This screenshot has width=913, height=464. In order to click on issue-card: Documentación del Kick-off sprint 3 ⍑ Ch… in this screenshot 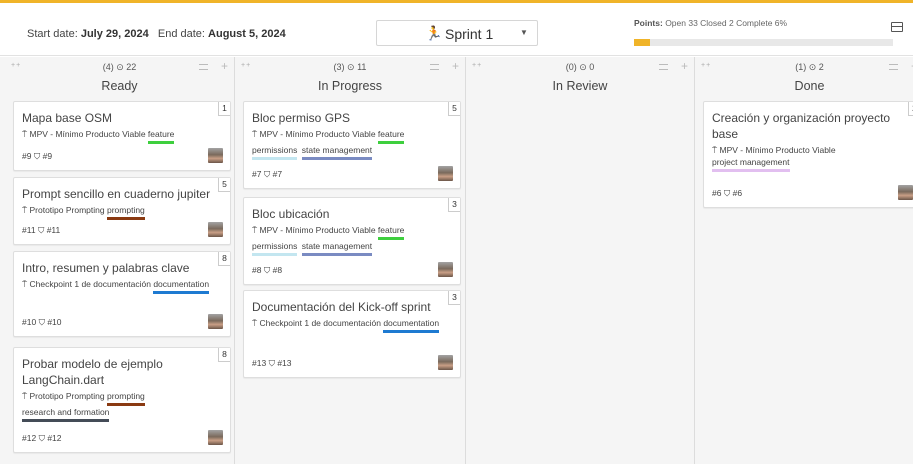, I will do `click(352, 334)`.